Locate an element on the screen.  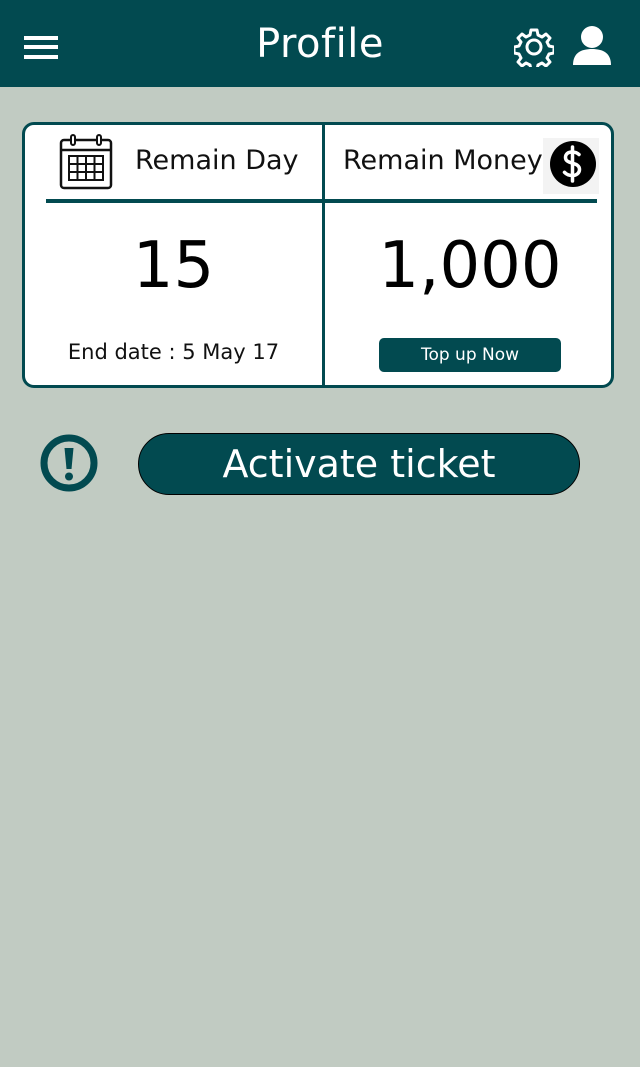
remain-money-label: Remain Money is located at coordinates (443, 160).